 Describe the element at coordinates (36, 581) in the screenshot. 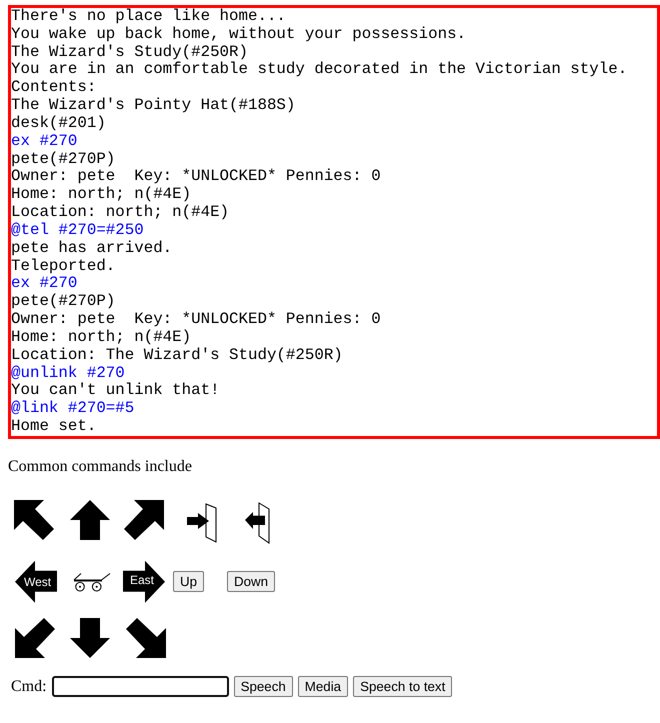

I see `west-button: West` at that location.